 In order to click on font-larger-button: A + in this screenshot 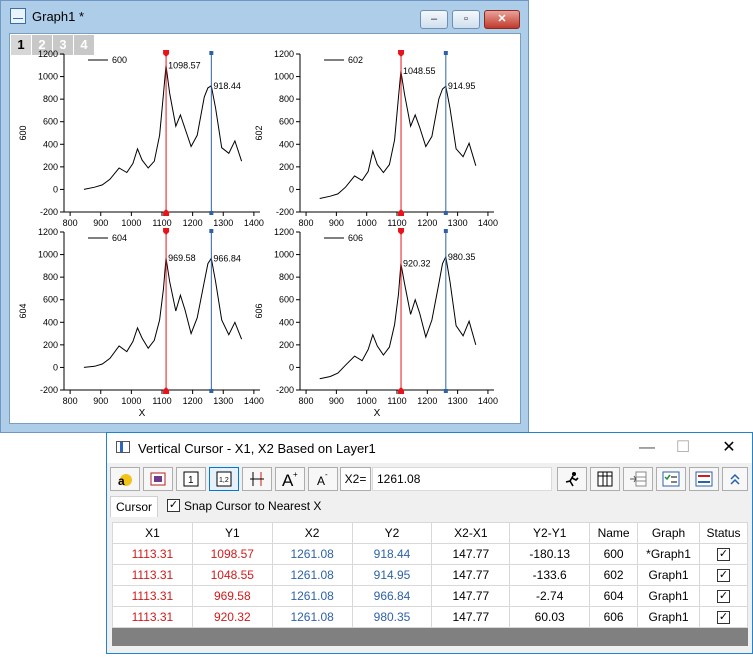, I will do `click(290, 479)`.